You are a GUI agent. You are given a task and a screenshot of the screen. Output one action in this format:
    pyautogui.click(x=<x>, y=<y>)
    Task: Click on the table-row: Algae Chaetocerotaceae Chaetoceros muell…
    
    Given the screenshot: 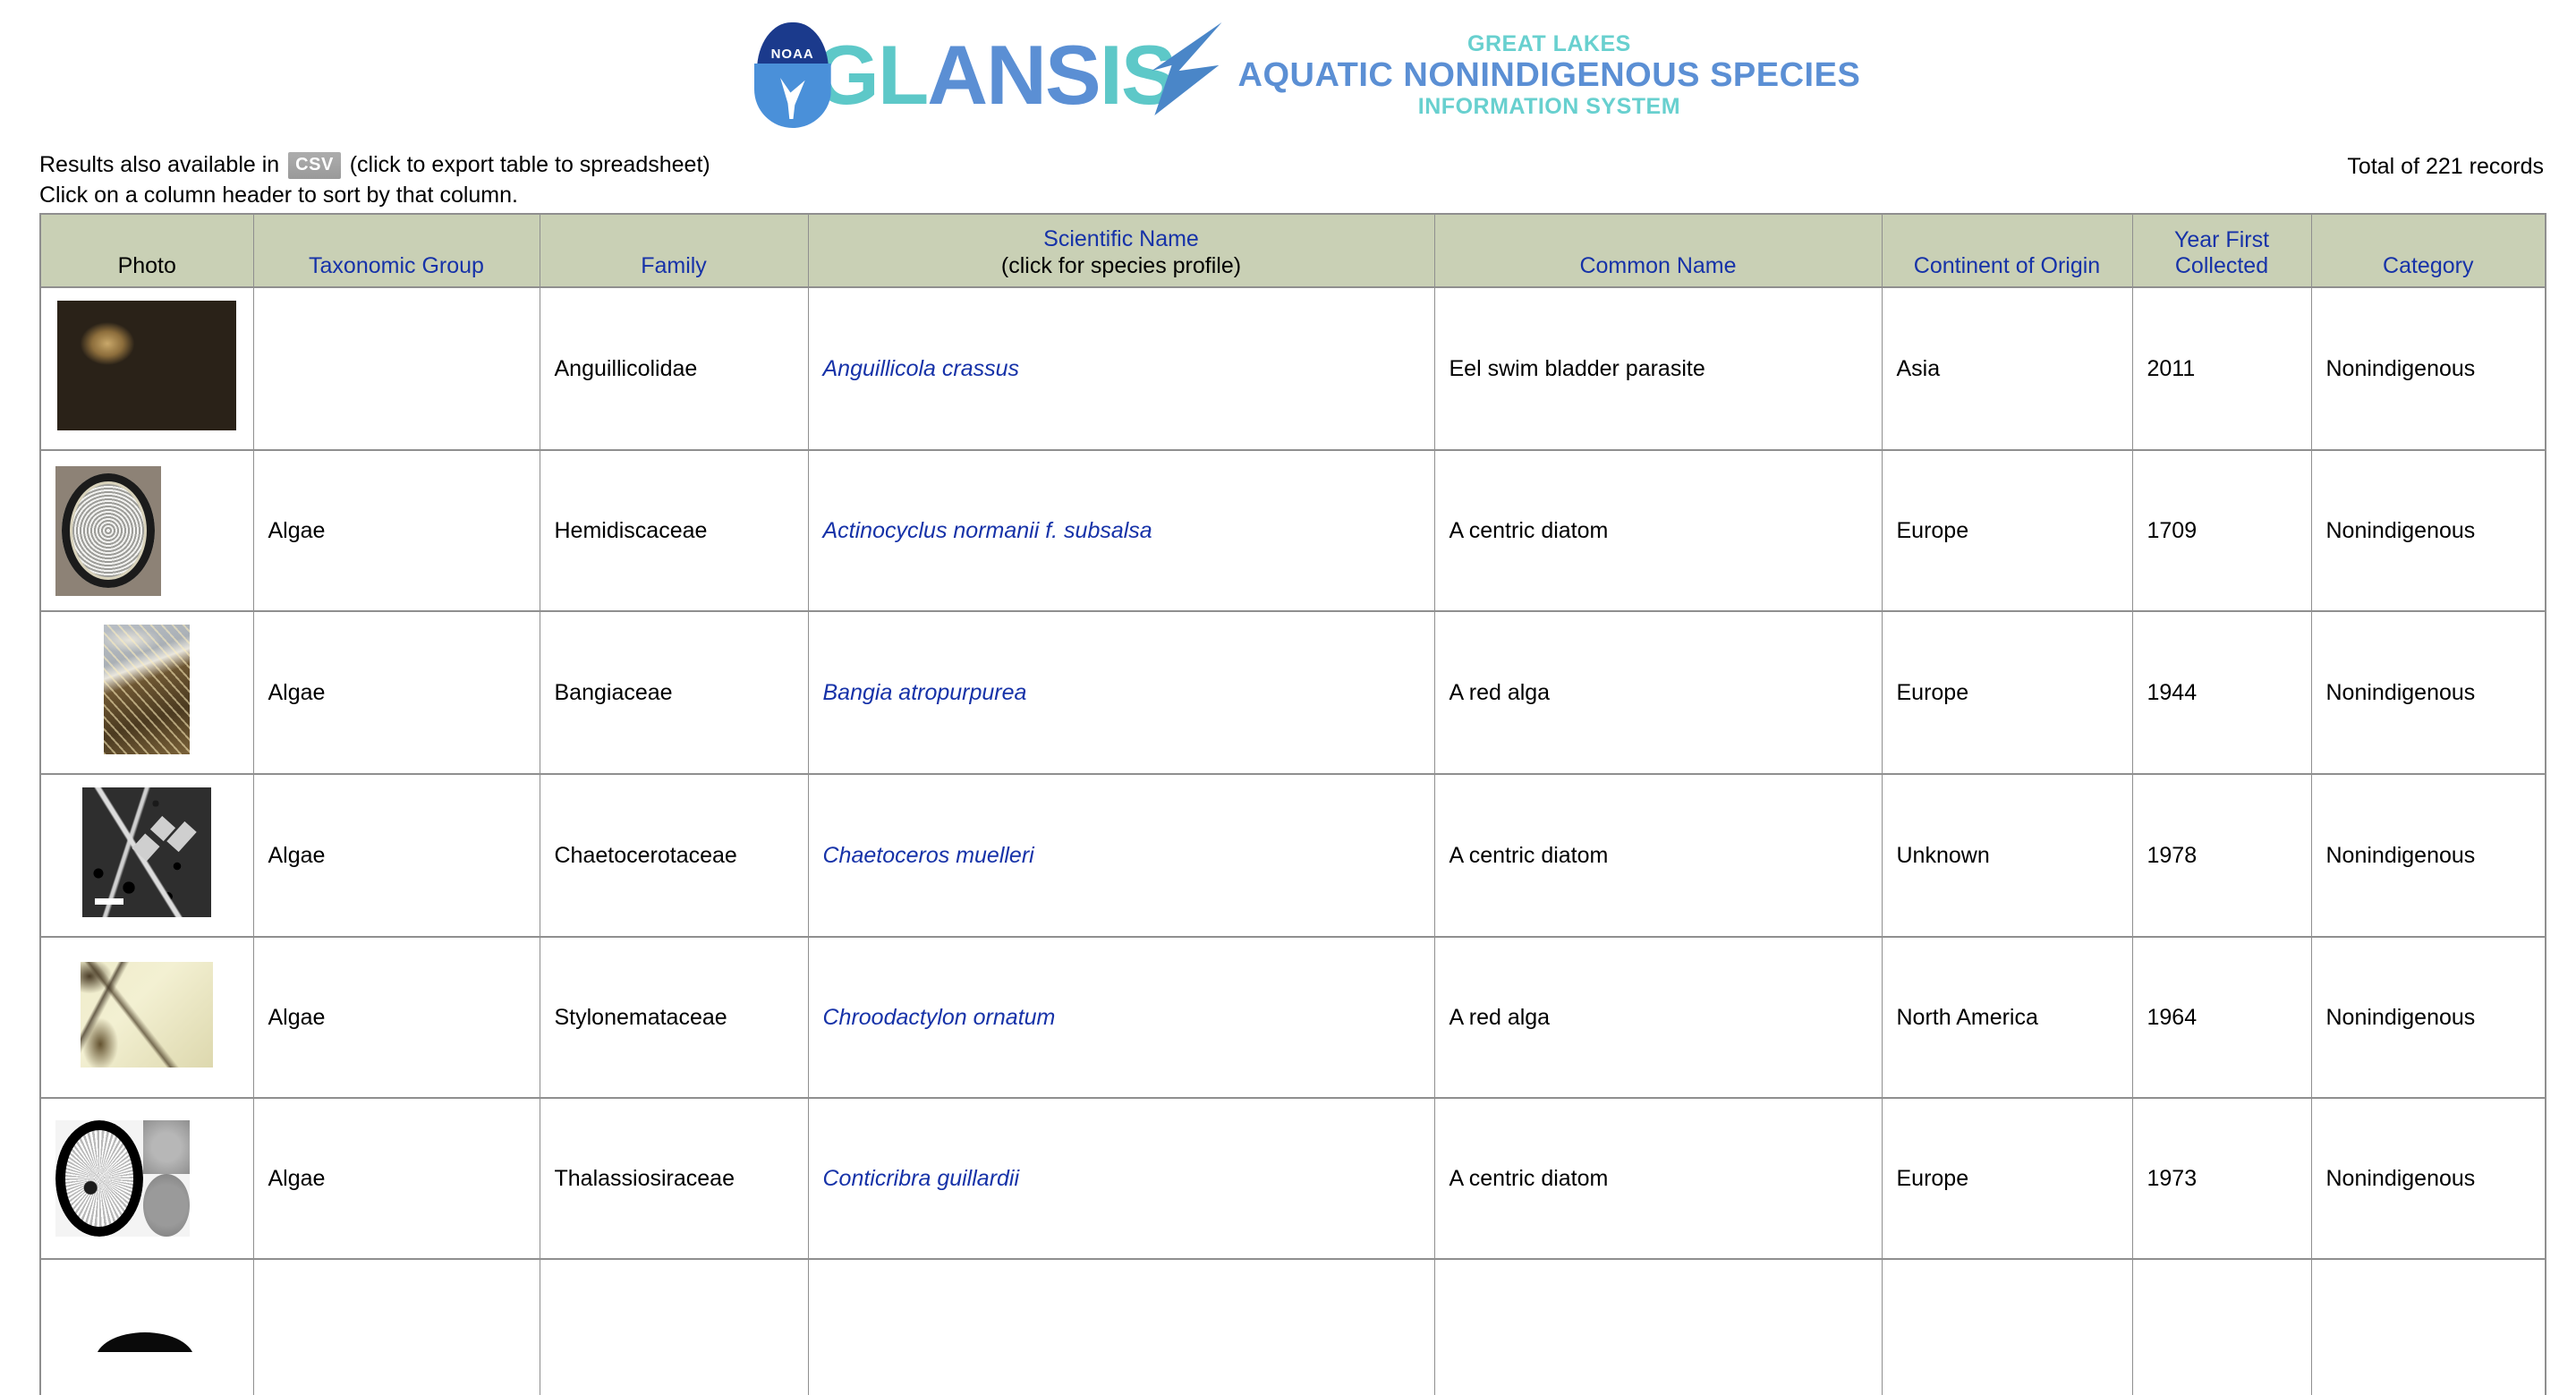 What is the action you would take?
    pyautogui.click(x=1292, y=855)
    